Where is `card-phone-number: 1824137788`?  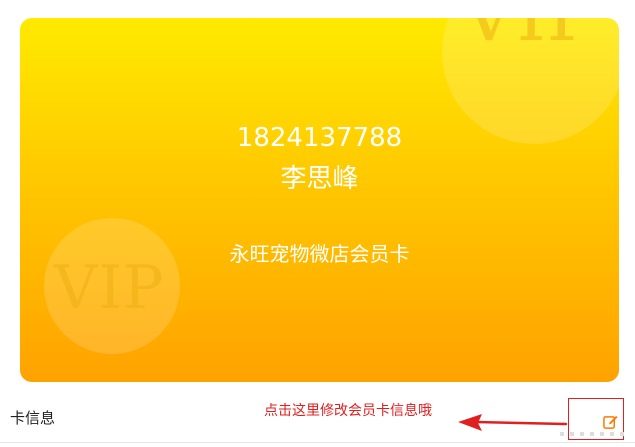
card-phone-number: 1824137788 is located at coordinates (319, 138).